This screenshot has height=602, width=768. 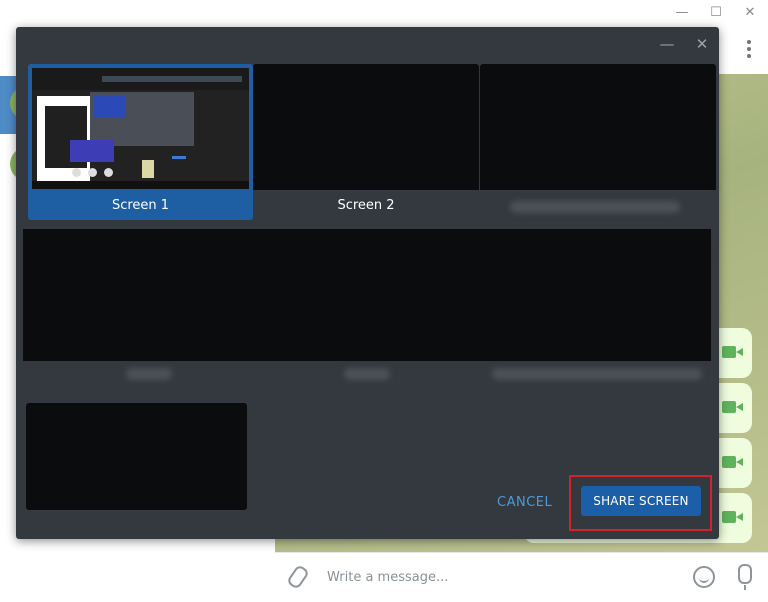 I want to click on source-tile-screen-1: Screen 1, so click(x=140, y=142).